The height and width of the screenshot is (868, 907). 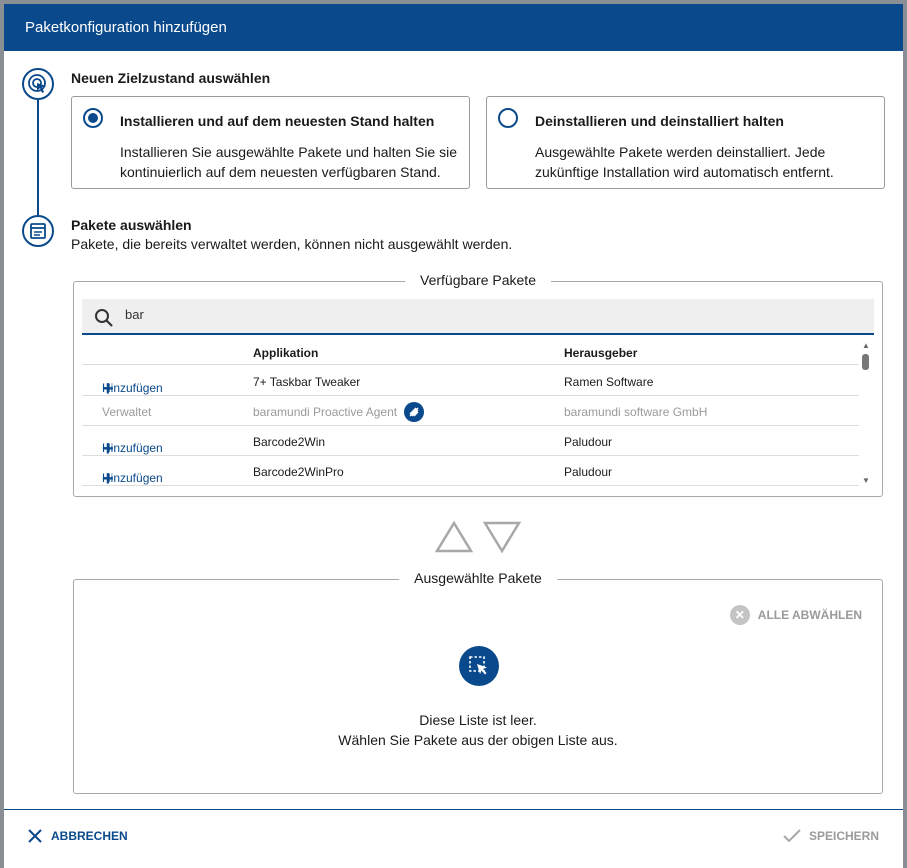 I want to click on target-state-step-icon, so click(x=38, y=84).